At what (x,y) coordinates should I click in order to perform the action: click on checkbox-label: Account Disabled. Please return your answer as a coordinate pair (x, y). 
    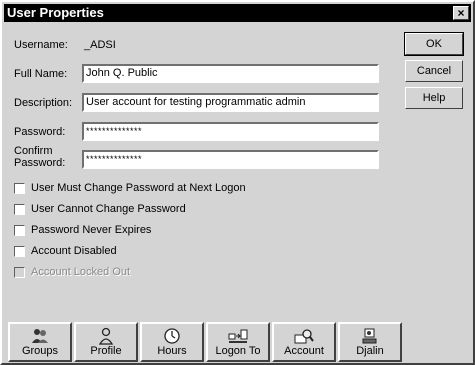
    Looking at the image, I should click on (74, 251).